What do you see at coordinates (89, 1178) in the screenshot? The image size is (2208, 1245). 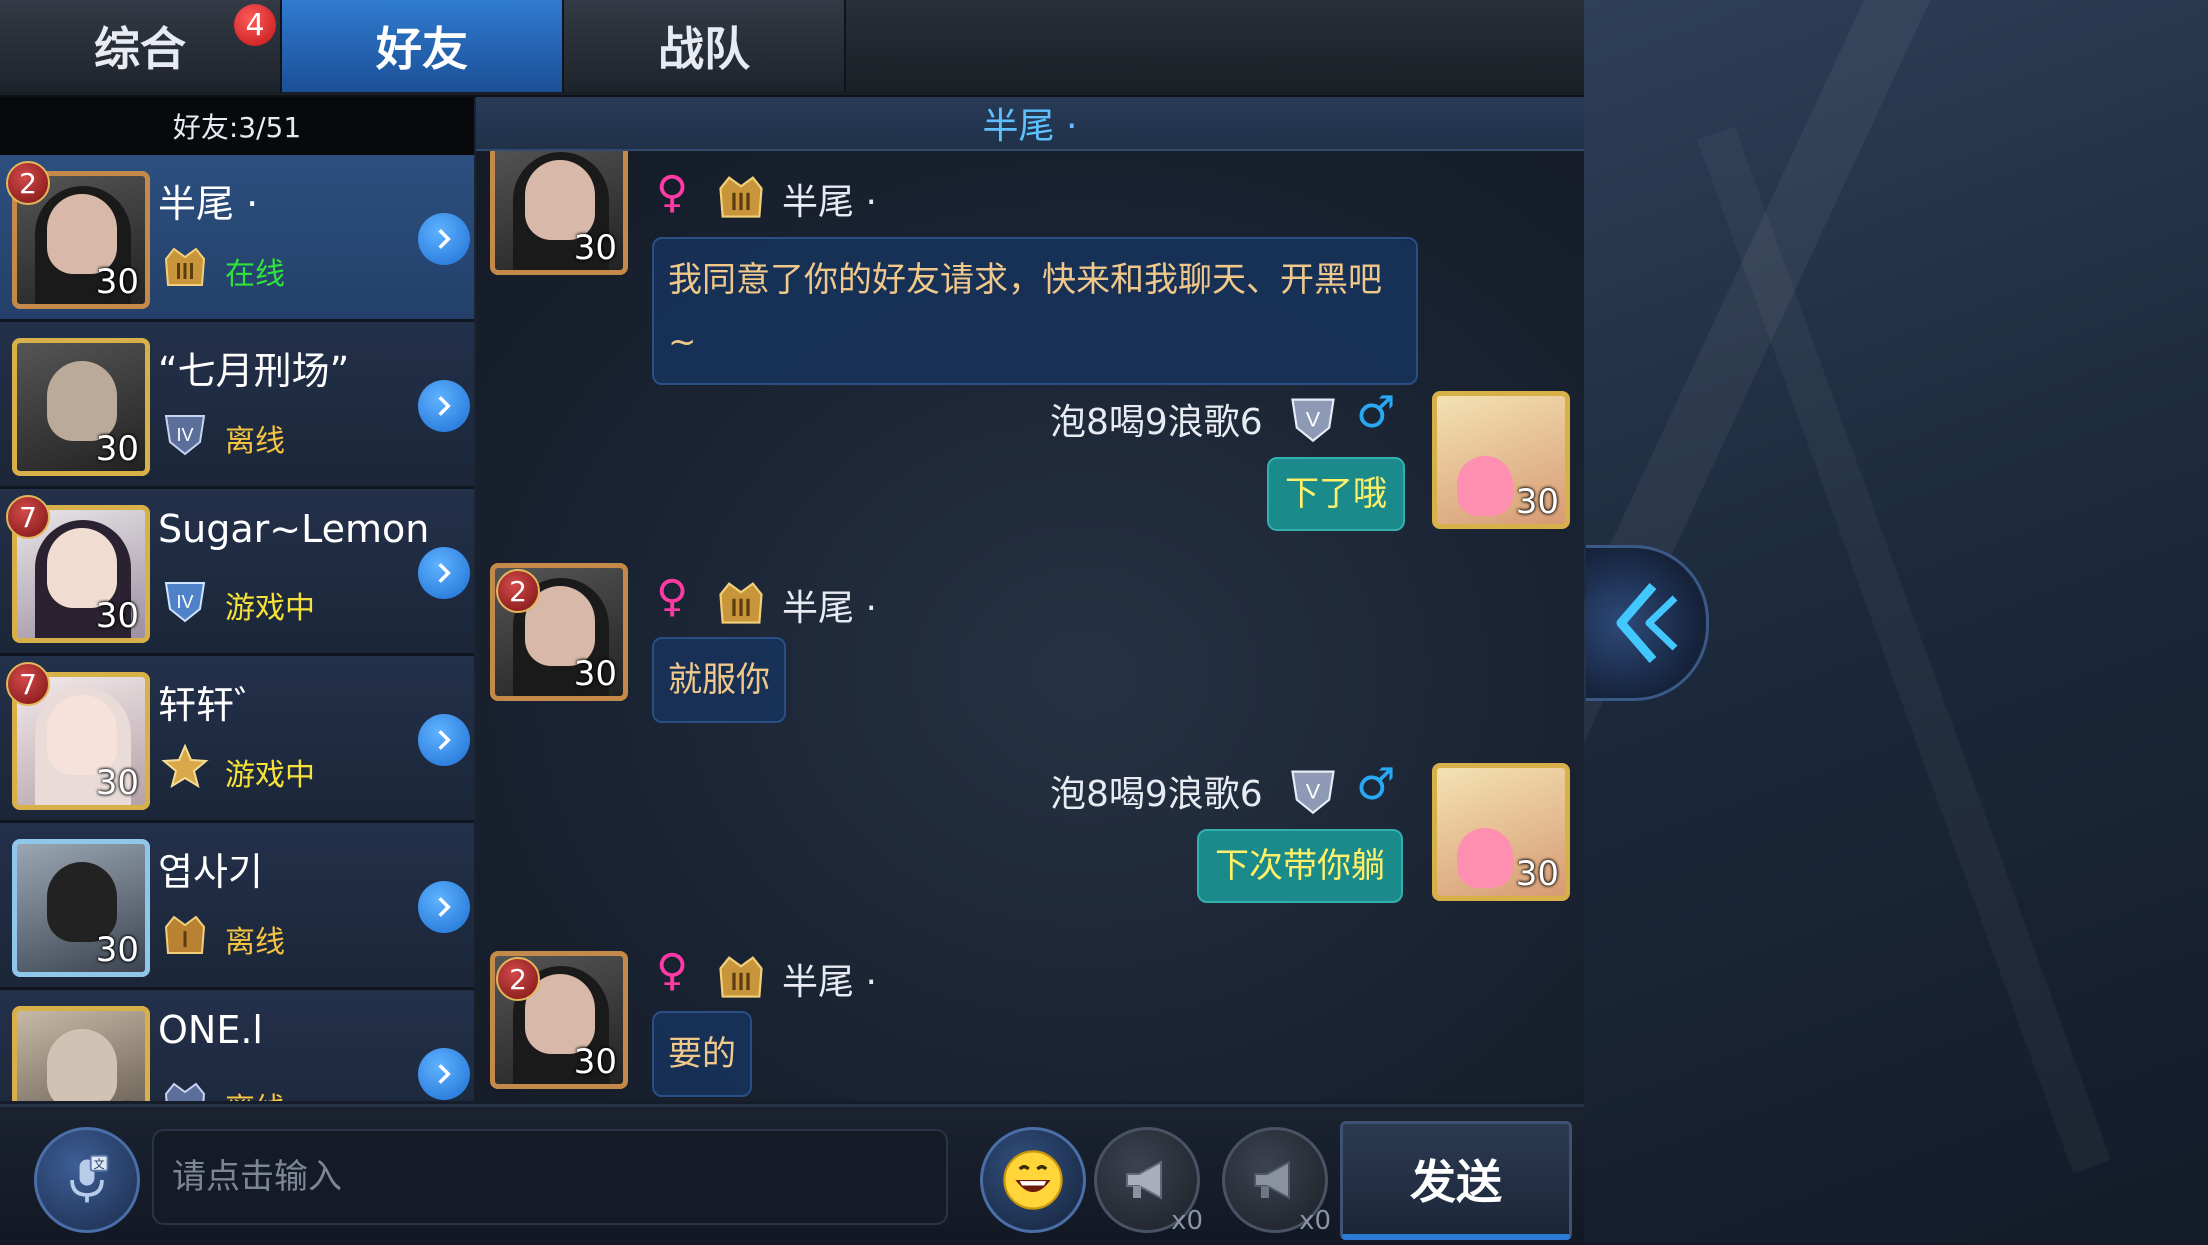 I see `microphone-translate-icon: 文` at bounding box center [89, 1178].